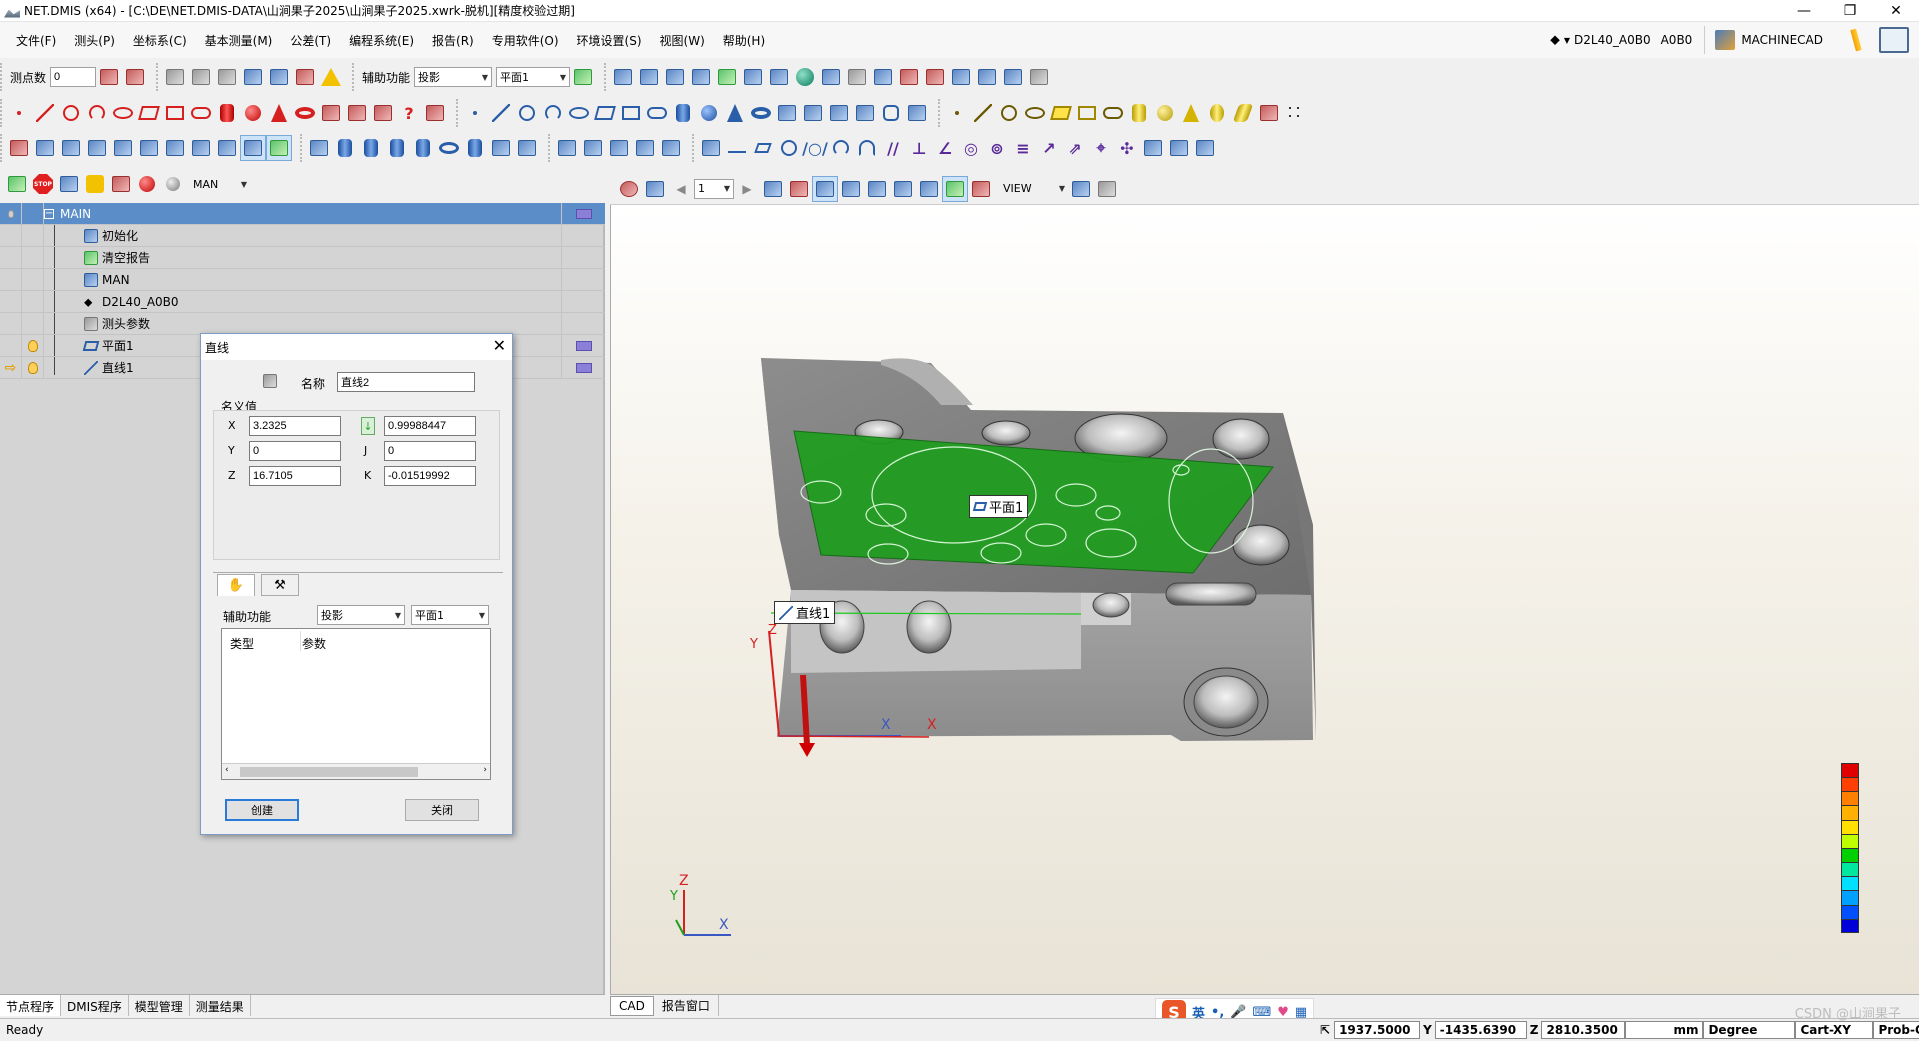 The width and height of the screenshot is (1919, 1041). I want to click on status-work-plane: Cart-XY, so click(1834, 1030).